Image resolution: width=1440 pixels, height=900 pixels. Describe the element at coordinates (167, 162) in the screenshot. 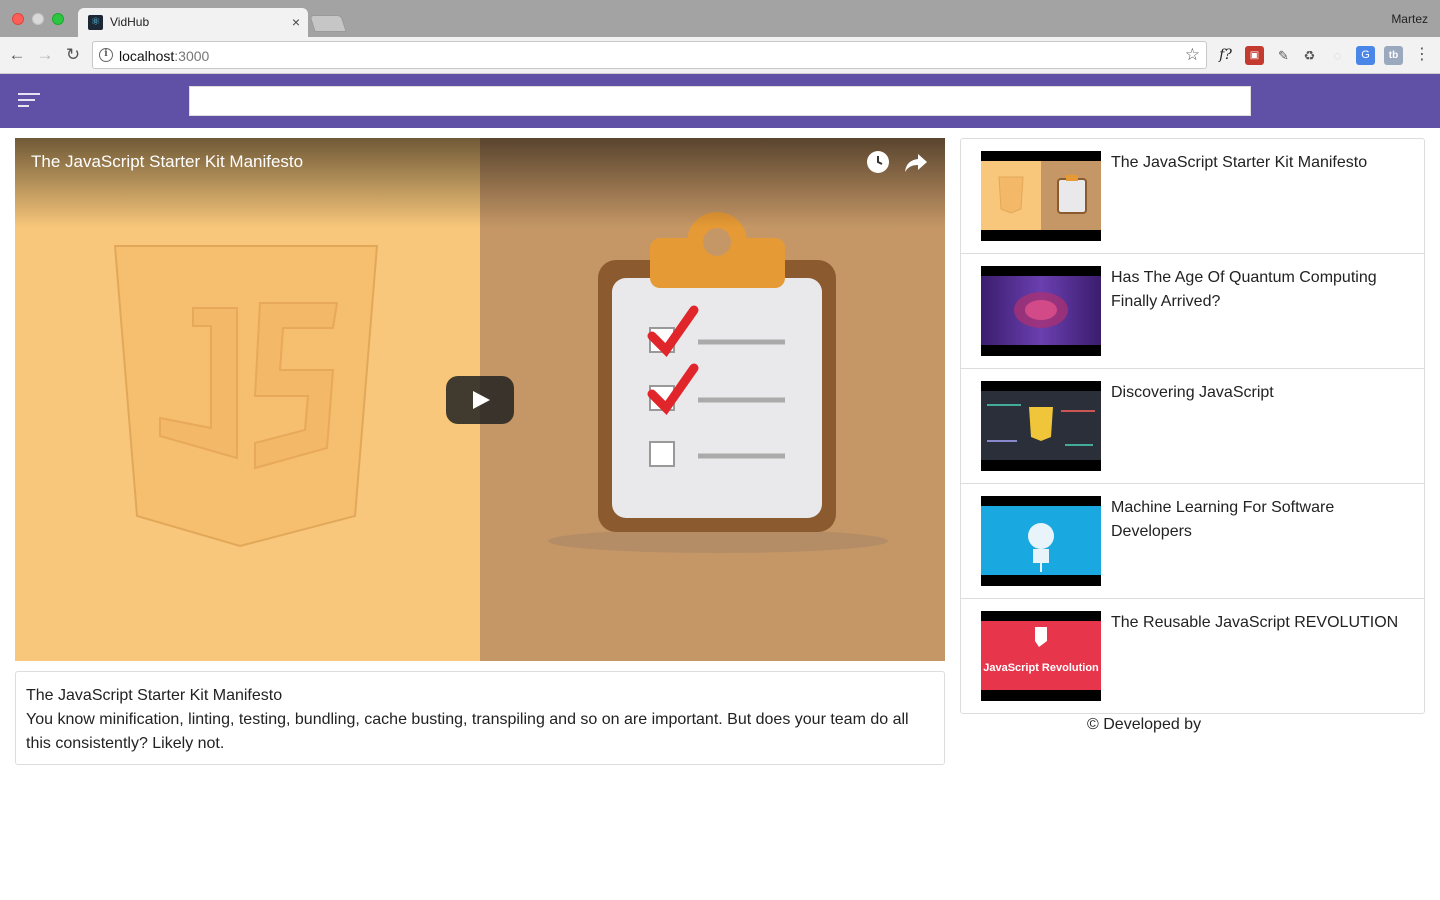

I see `player-title: The JavaScript Starter Kit Manifesto` at that location.